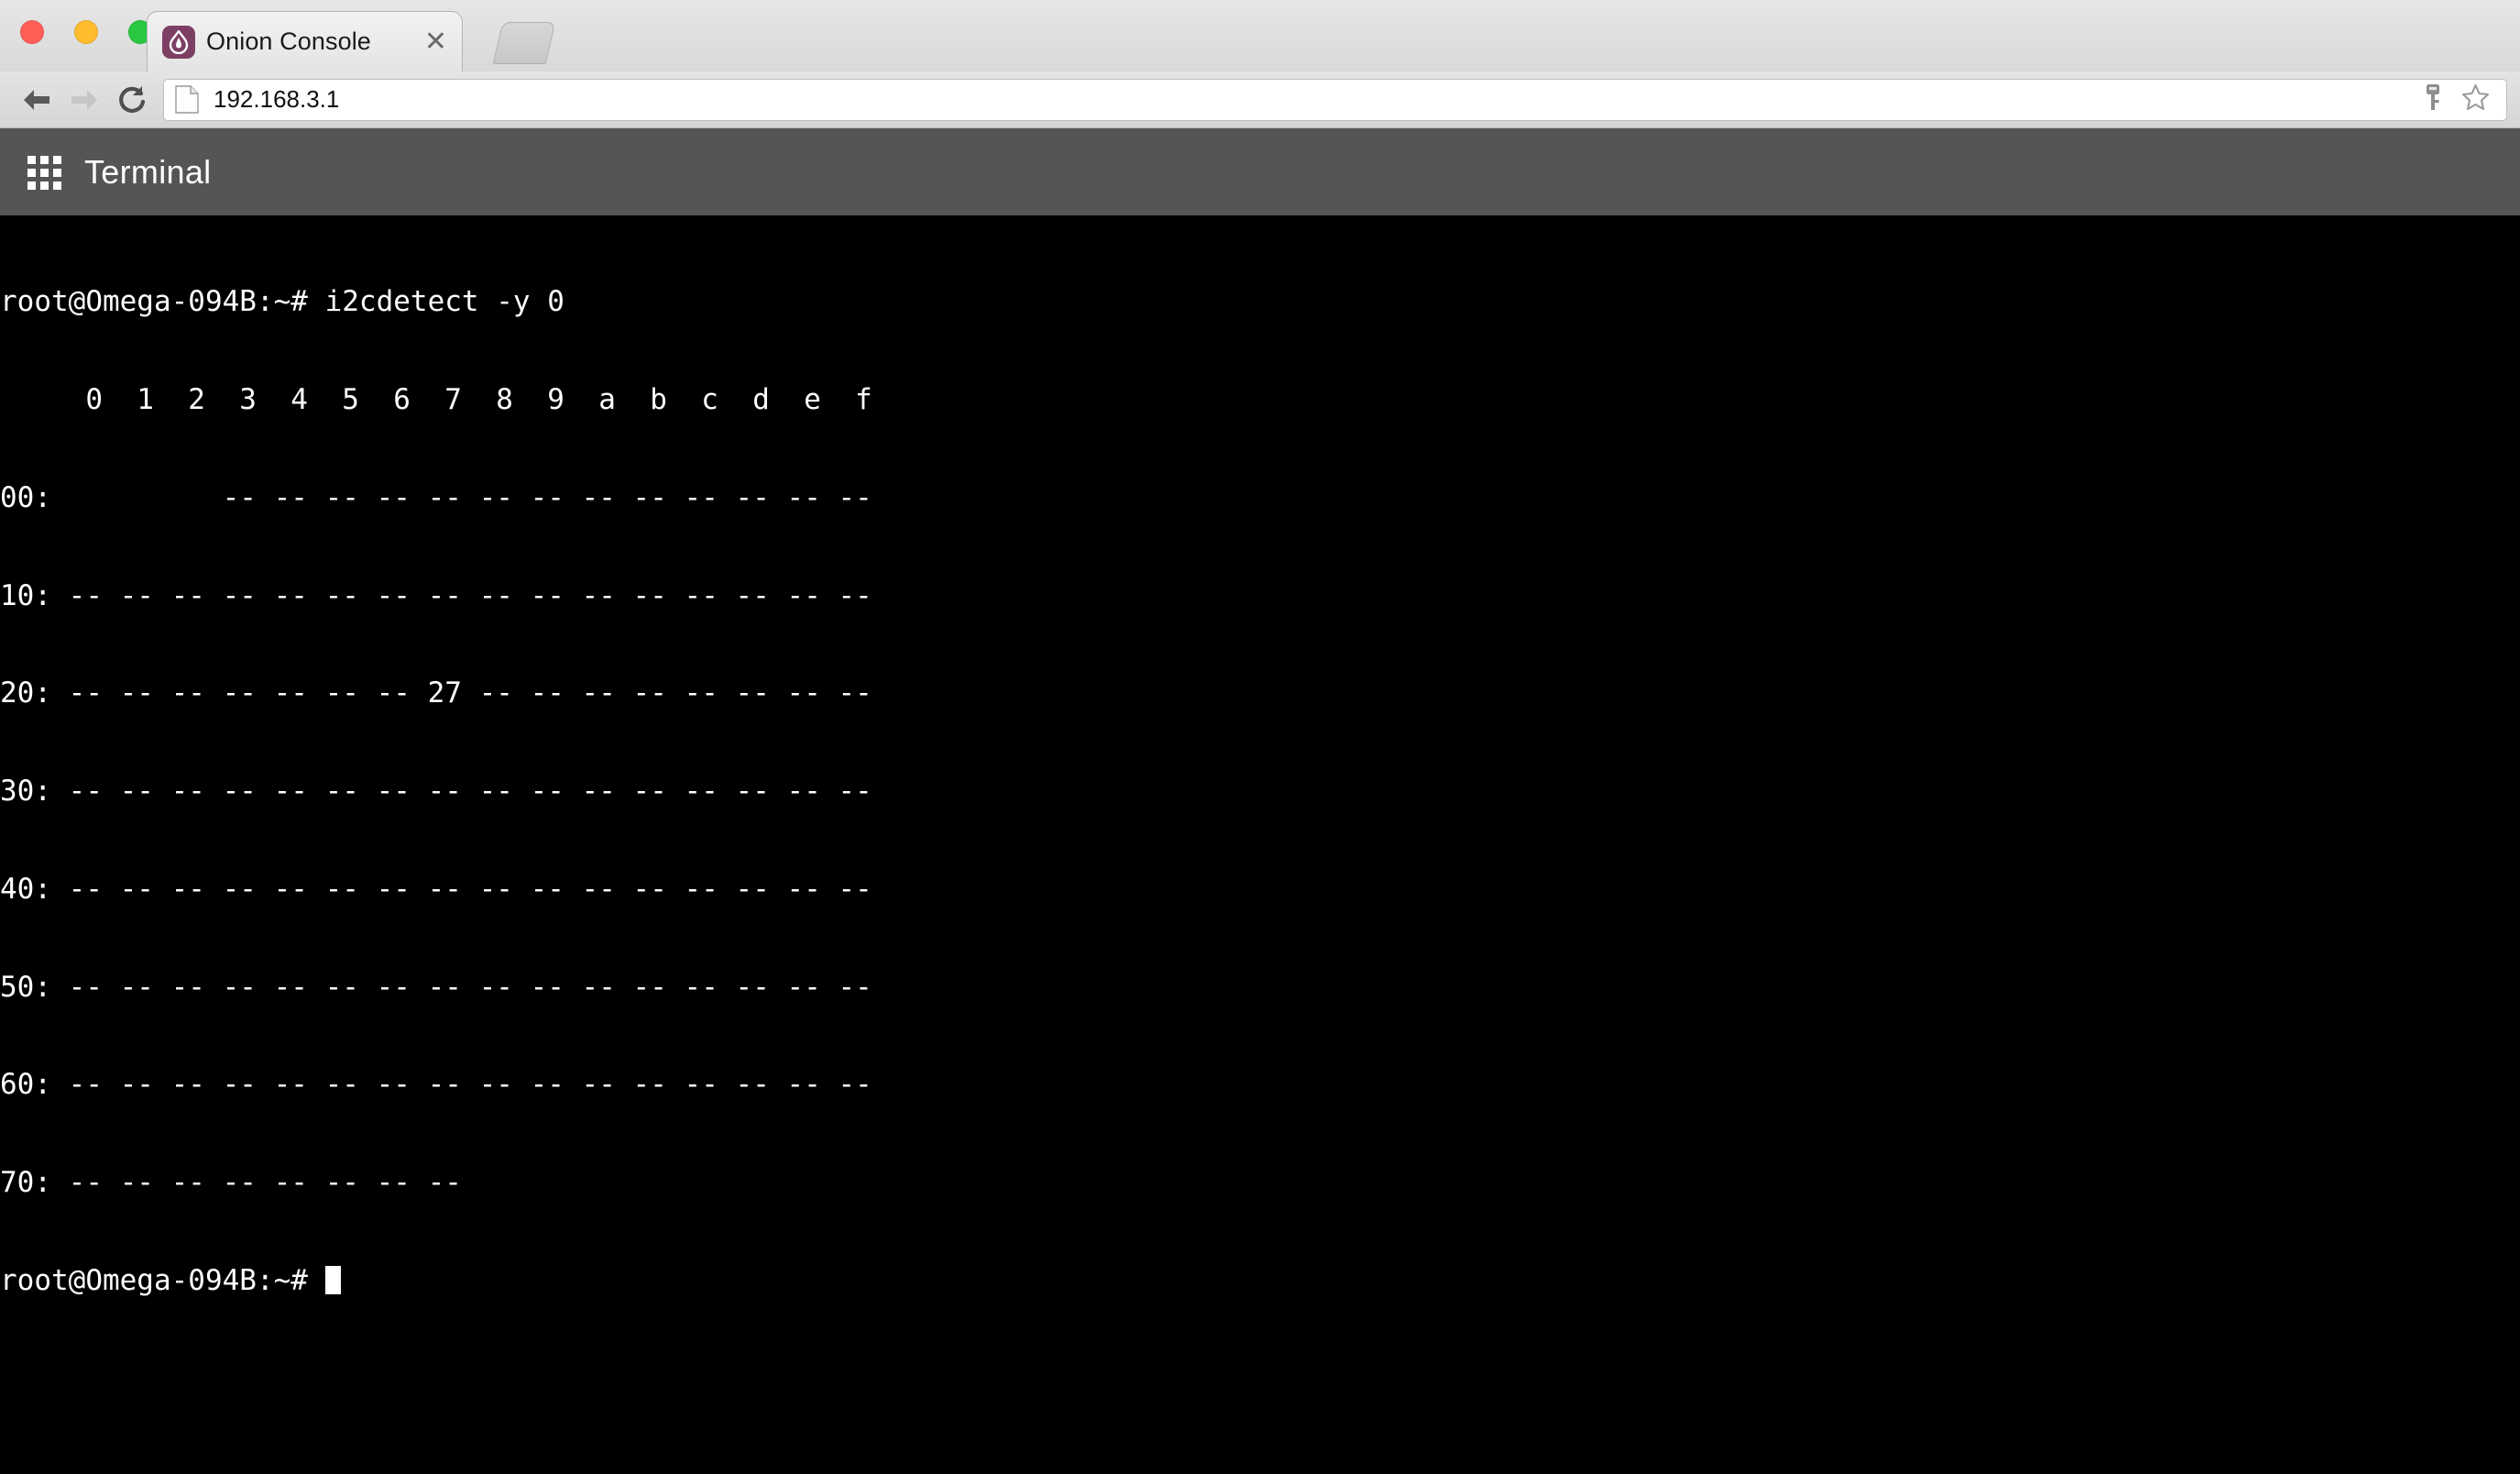 The image size is (2520, 1474). Describe the element at coordinates (288, 41) in the screenshot. I see `tab-title: Onion Console` at that location.